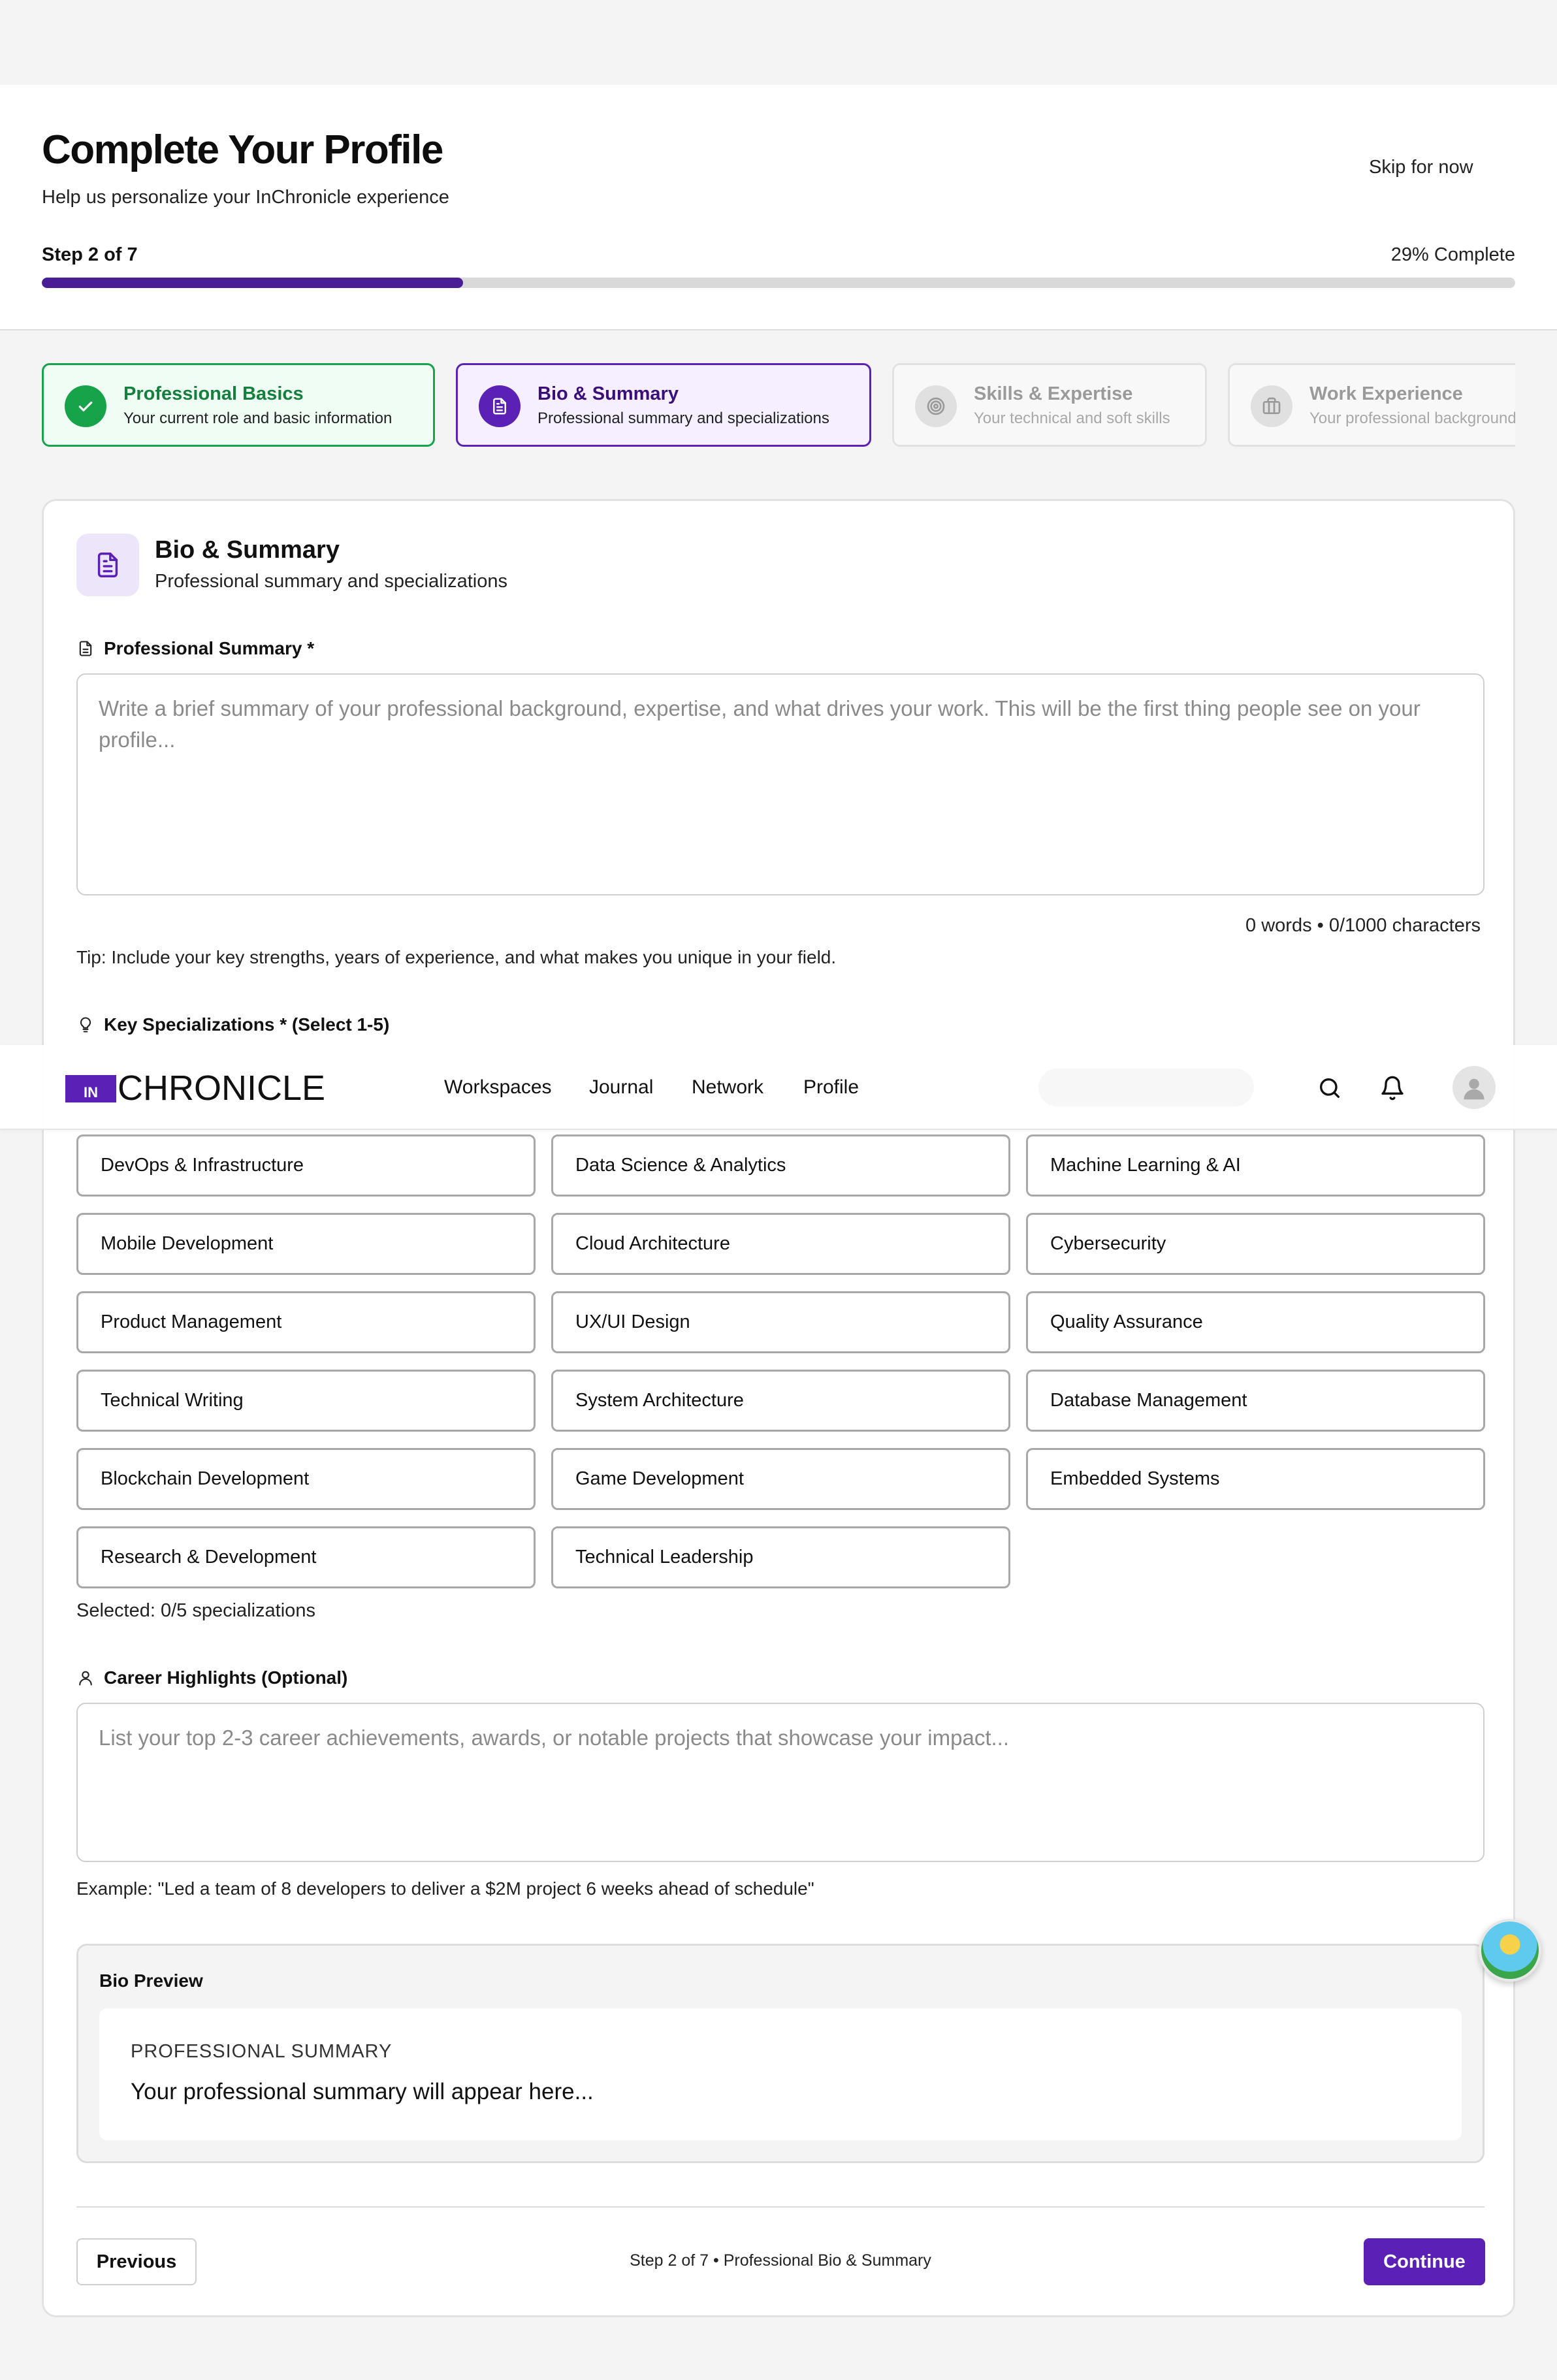 The image size is (1557, 2380). I want to click on step-name: Skills & Expertise, so click(1053, 393).